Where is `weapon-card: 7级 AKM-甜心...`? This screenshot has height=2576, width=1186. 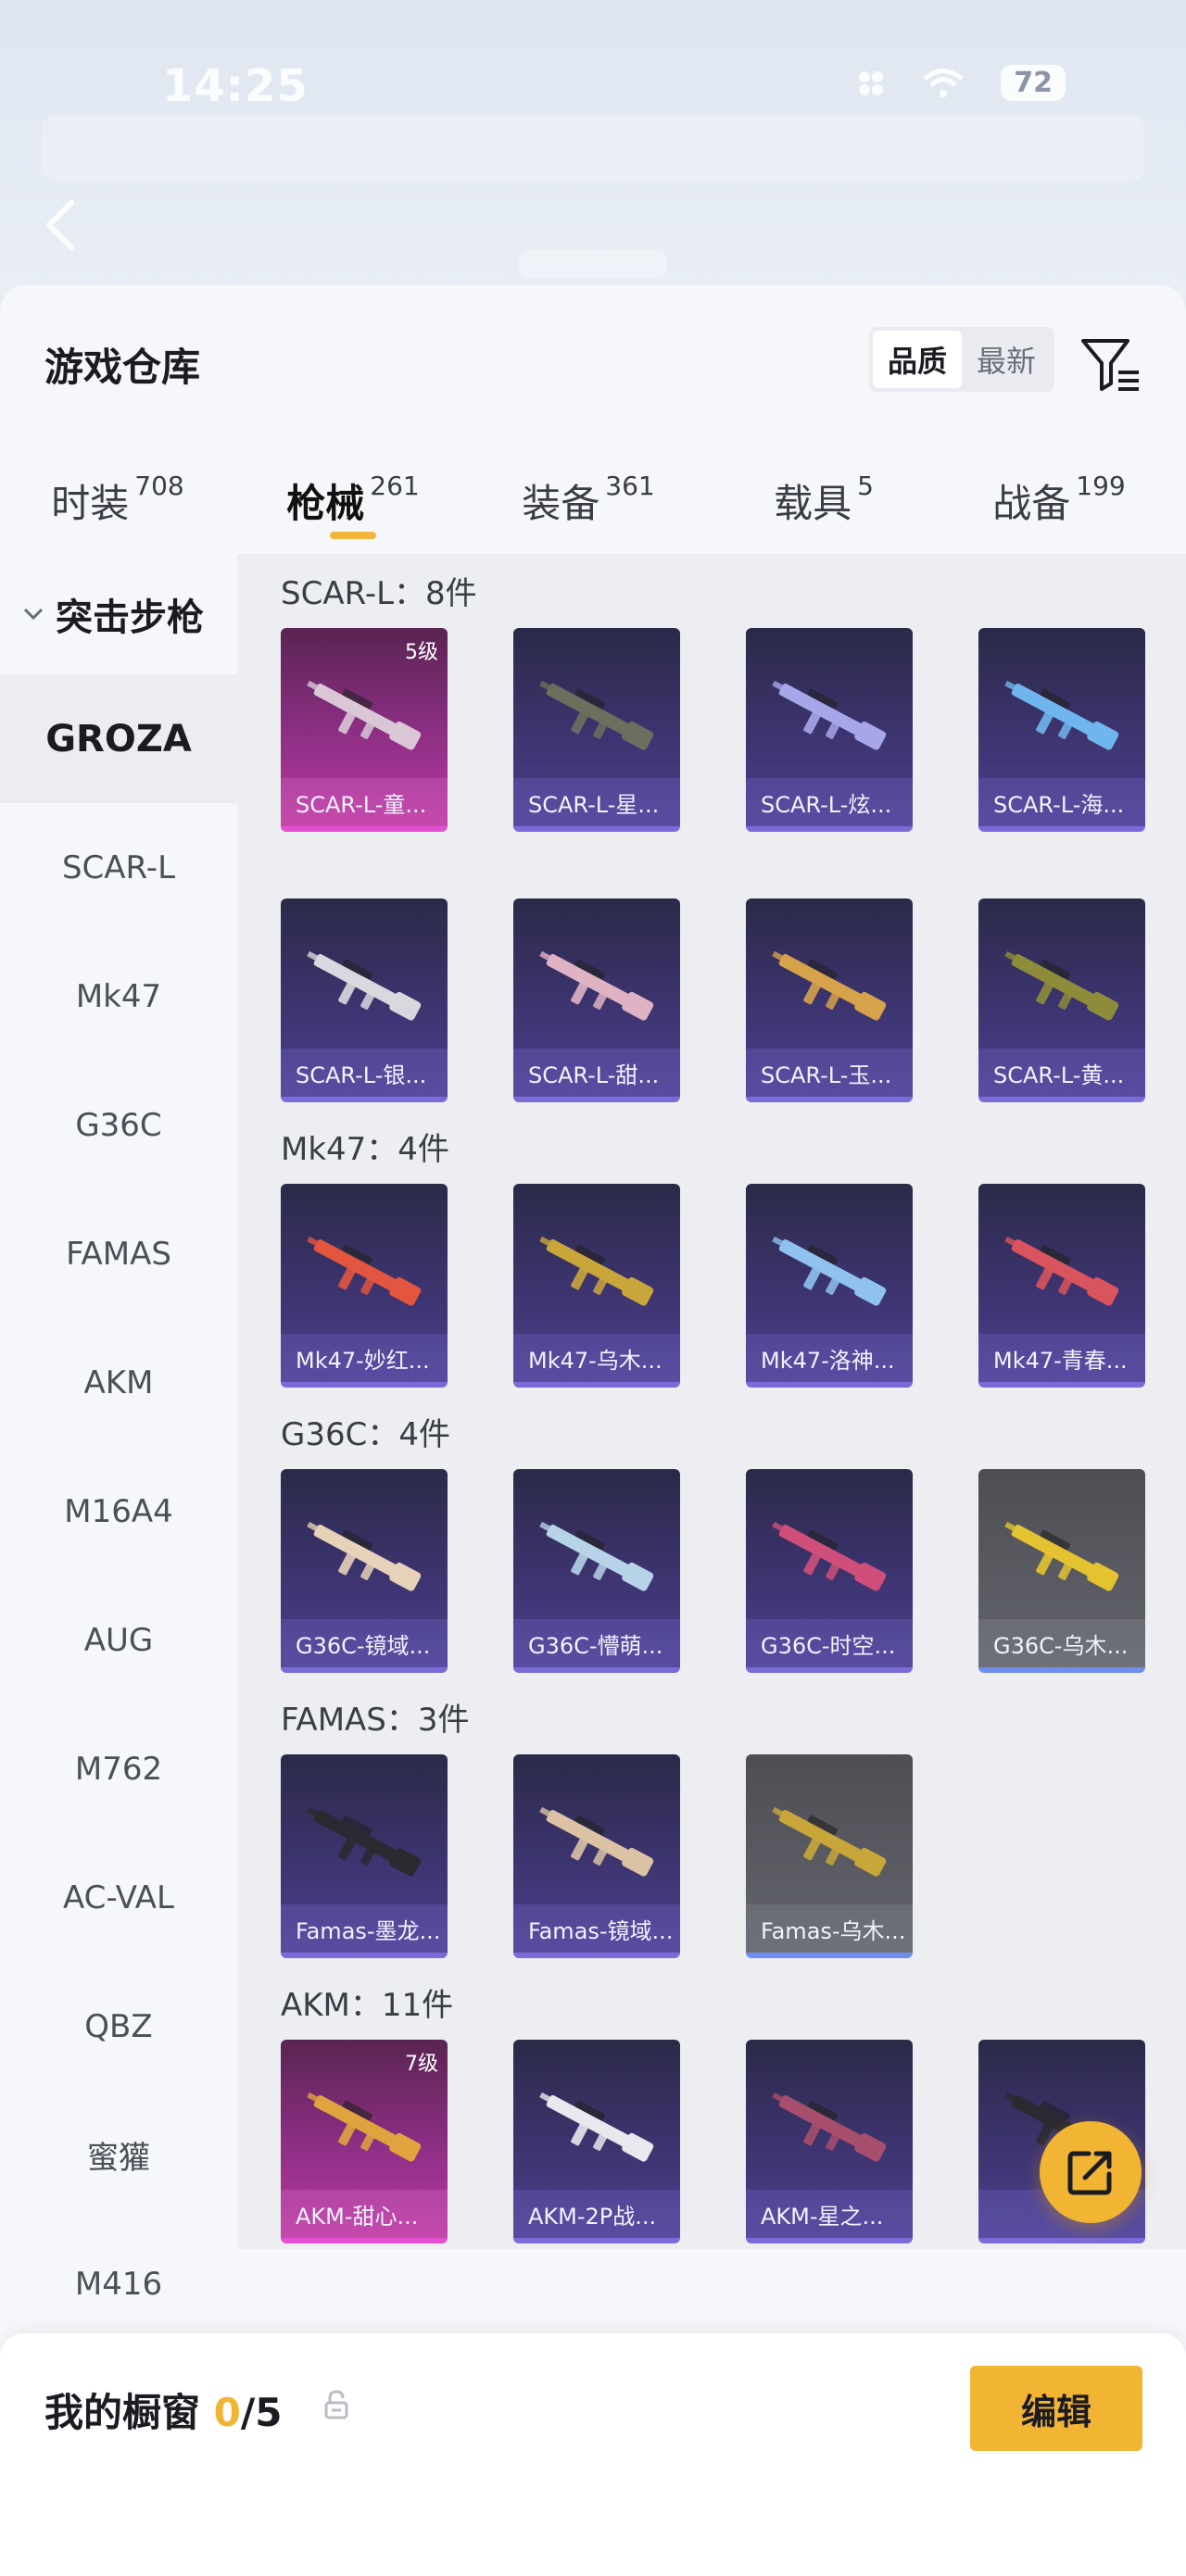 weapon-card: 7级 AKM-甜心... is located at coordinates (364, 2141).